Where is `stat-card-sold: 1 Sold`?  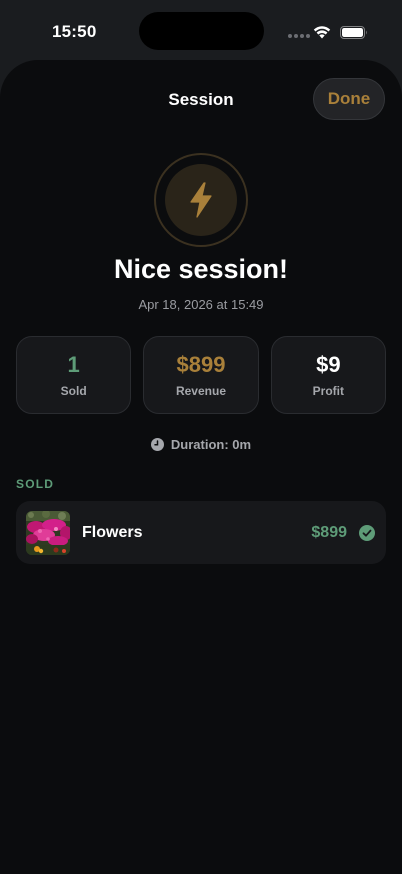 stat-card-sold: 1 Sold is located at coordinates (74, 375).